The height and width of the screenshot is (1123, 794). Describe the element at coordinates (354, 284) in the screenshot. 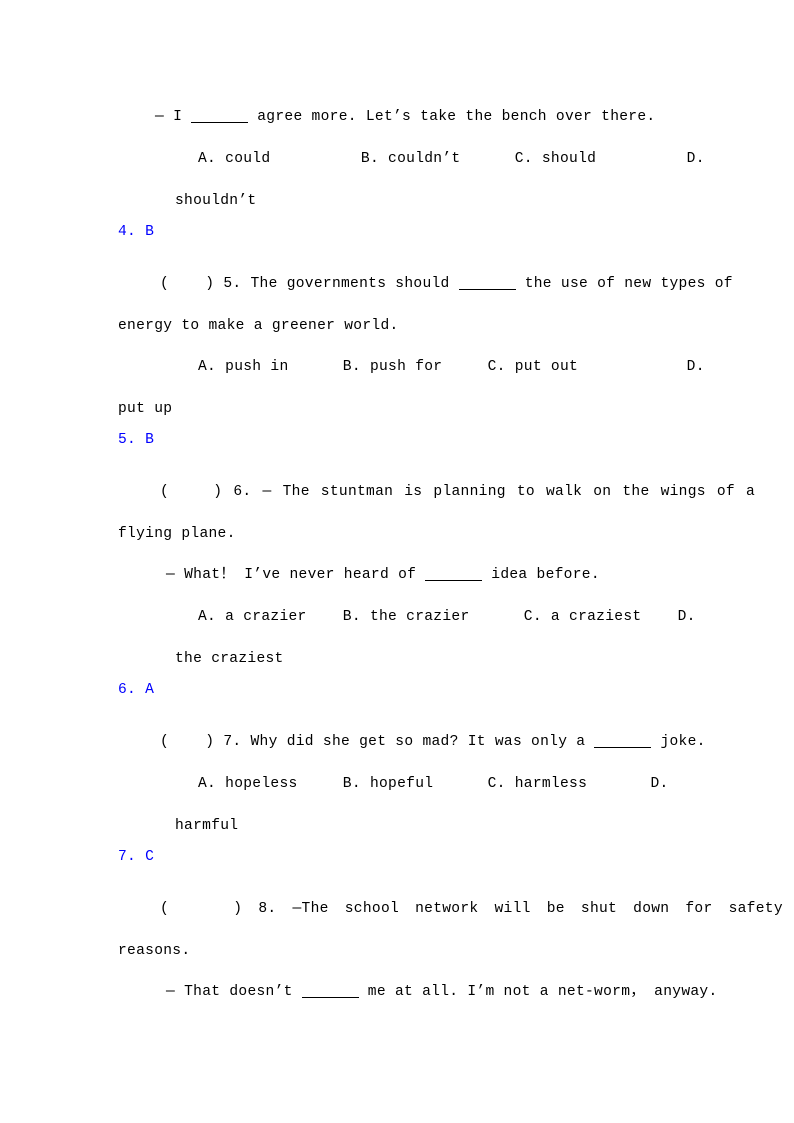

I see `question-5-stem-before: The governments should` at that location.